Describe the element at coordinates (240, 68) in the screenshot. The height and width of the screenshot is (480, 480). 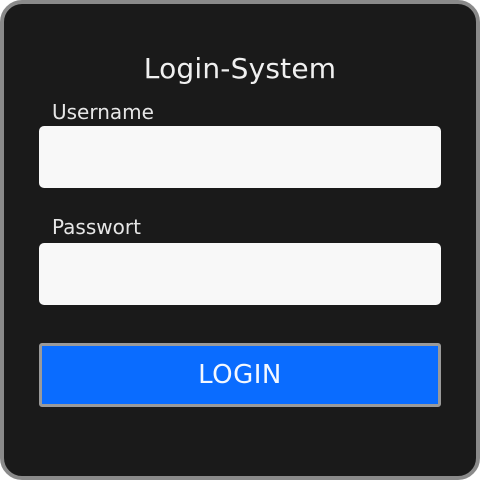
I see `page-title: Login-System` at that location.